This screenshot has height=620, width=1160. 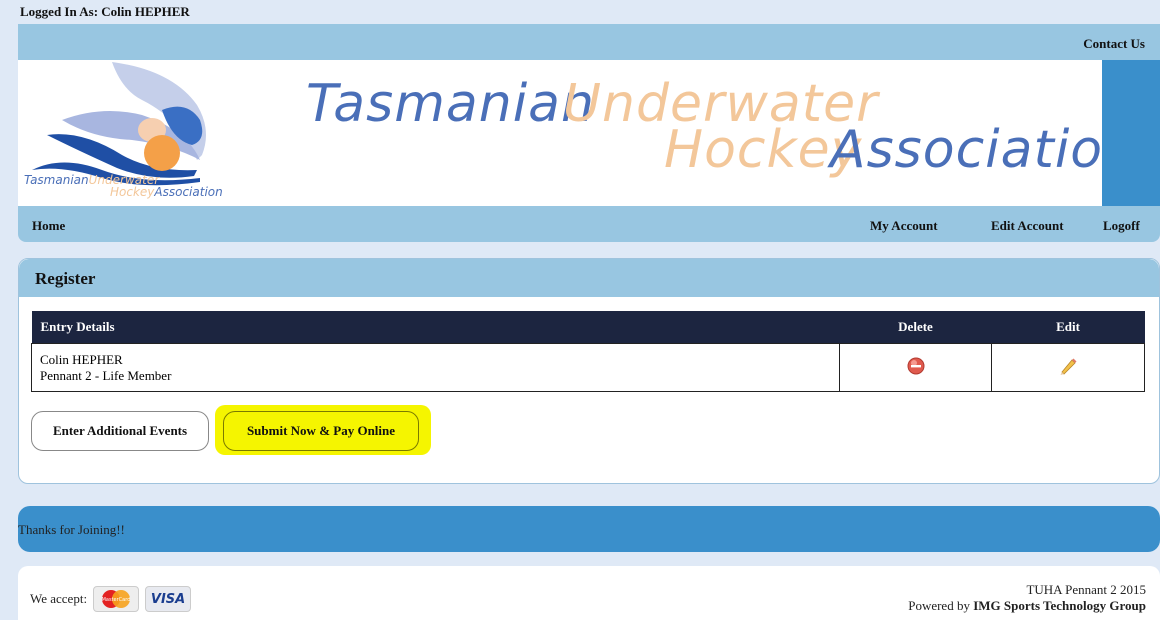 I want to click on nav-edit-account: Edit Account, so click(x=1027, y=226).